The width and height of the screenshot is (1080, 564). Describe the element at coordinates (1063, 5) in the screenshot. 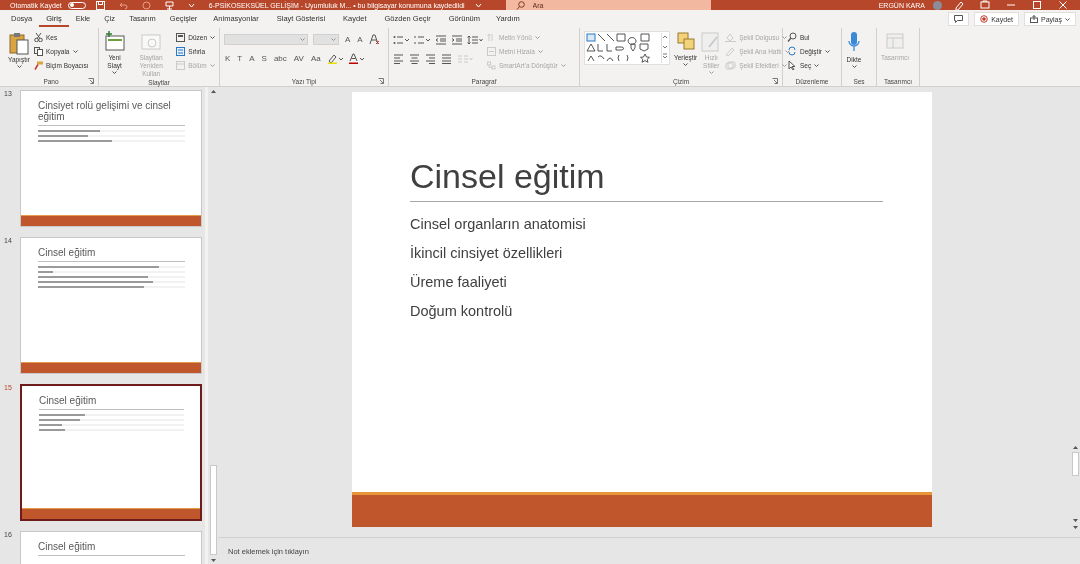

I see `close-icon` at that location.